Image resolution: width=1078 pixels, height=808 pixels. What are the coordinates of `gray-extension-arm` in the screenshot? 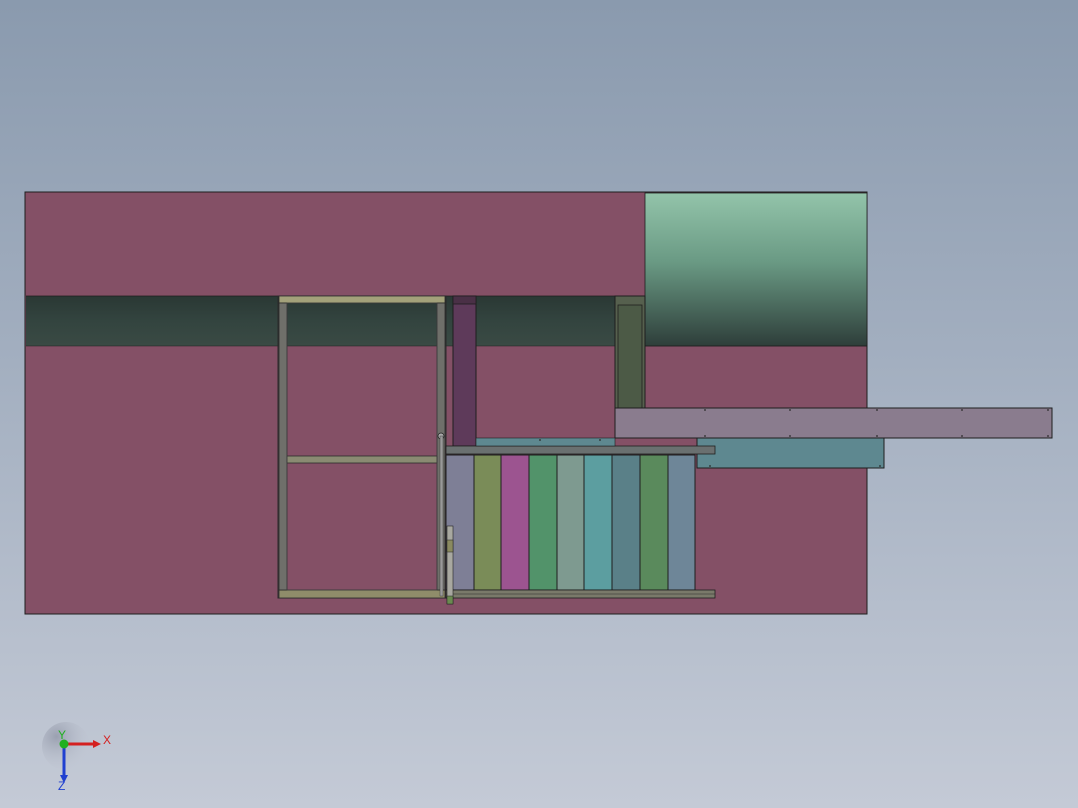 It's located at (833, 423).